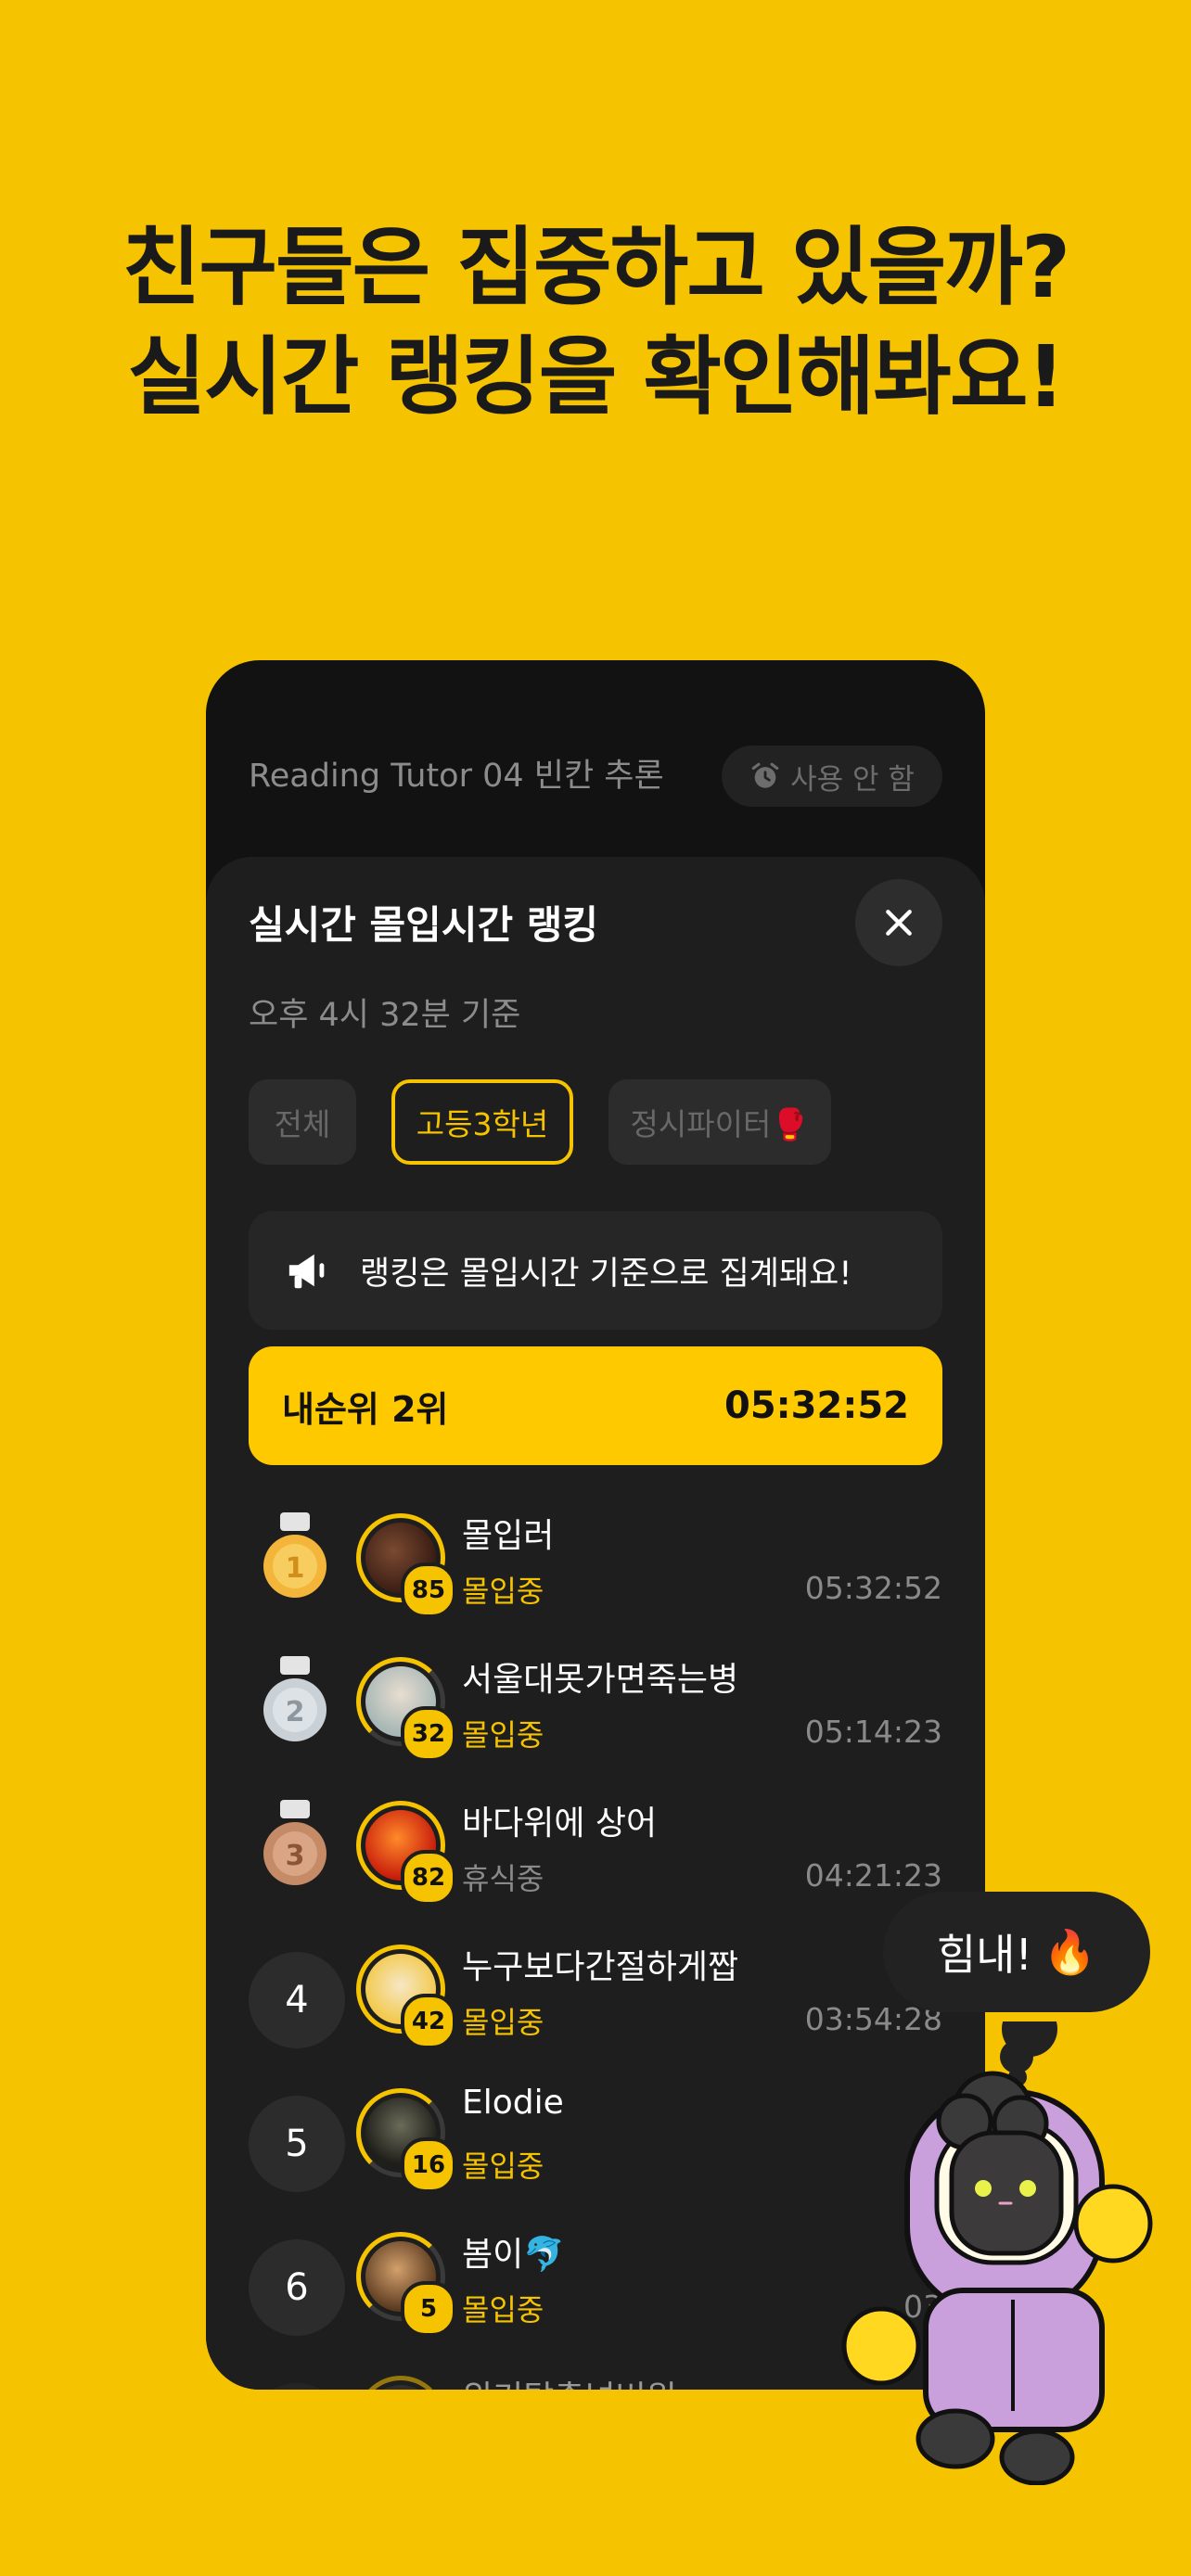 The height and width of the screenshot is (2576, 1191). I want to click on rank-number, so click(297, 2386).